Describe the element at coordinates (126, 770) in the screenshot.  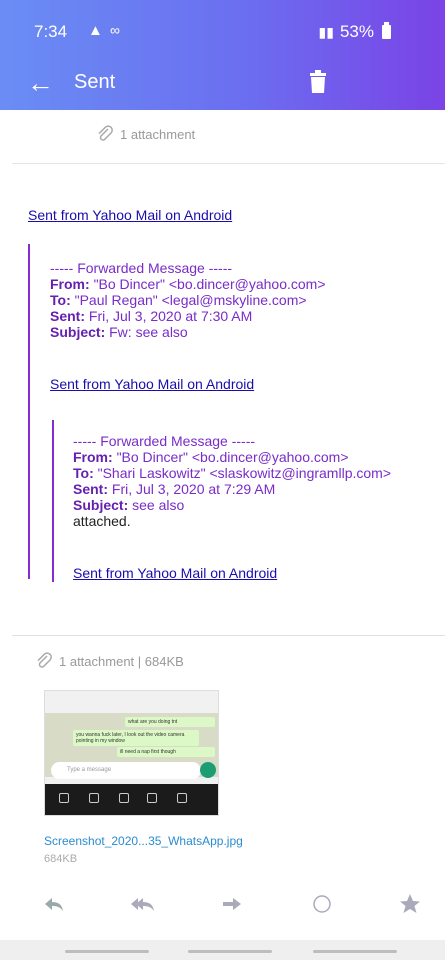
I see `composer-field: Type a message` at that location.